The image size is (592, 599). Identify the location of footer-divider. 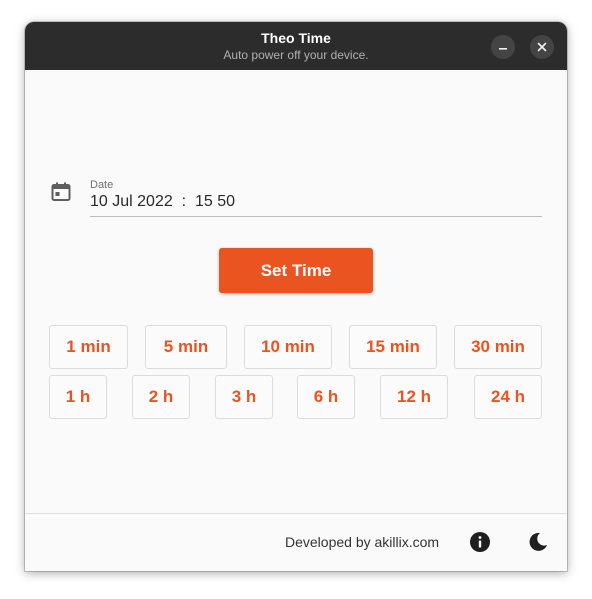
(296, 513).